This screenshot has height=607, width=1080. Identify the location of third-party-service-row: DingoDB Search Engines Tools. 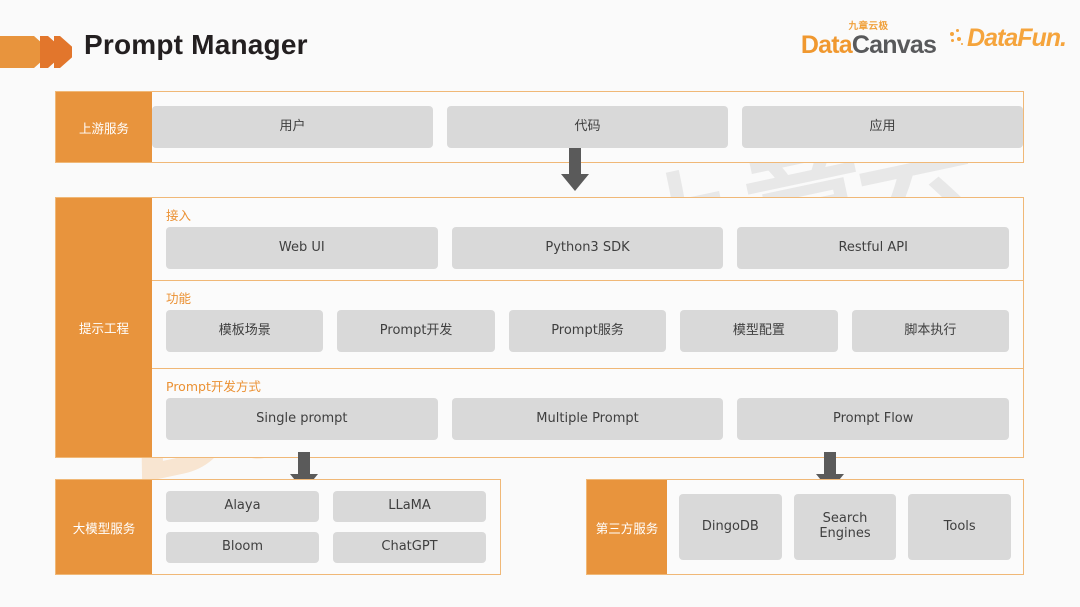
(845, 527).